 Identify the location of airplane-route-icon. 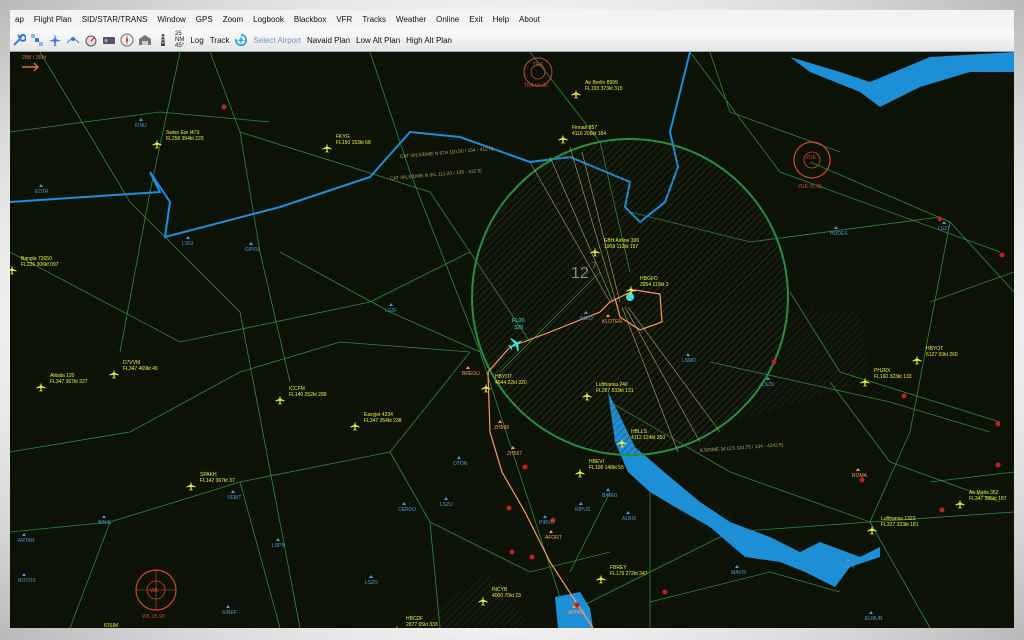
(73, 40).